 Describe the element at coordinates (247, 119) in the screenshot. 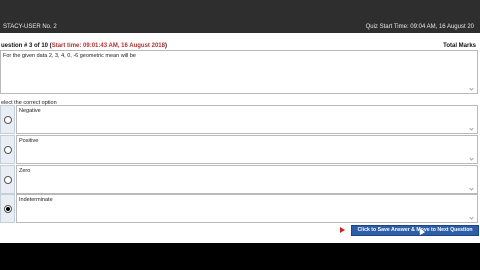

I see `option-text-box: Negative` at that location.